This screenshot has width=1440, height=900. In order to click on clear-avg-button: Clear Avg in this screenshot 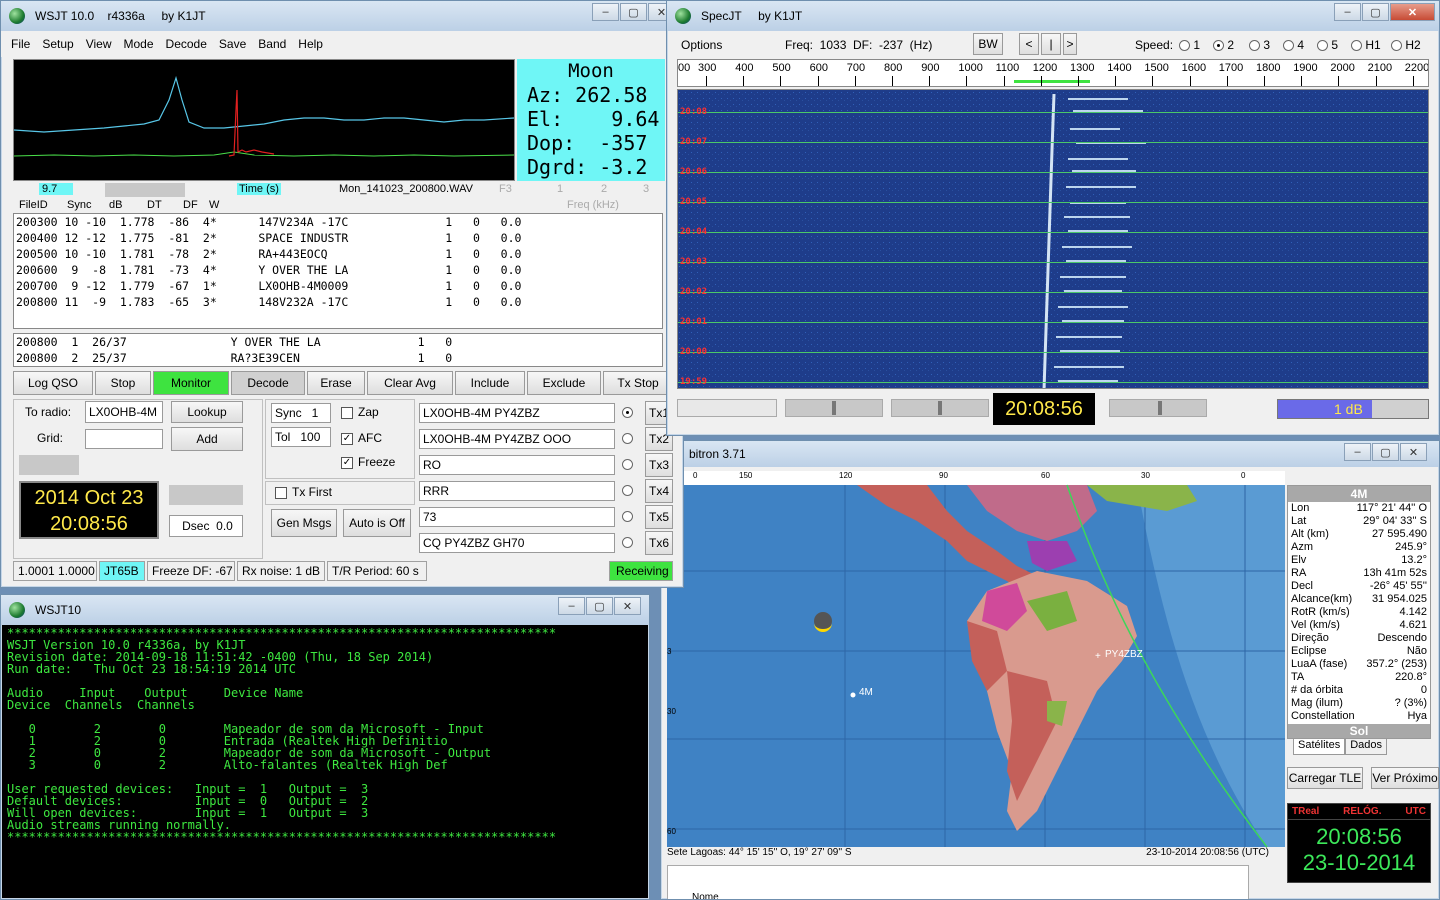, I will do `click(410, 383)`.